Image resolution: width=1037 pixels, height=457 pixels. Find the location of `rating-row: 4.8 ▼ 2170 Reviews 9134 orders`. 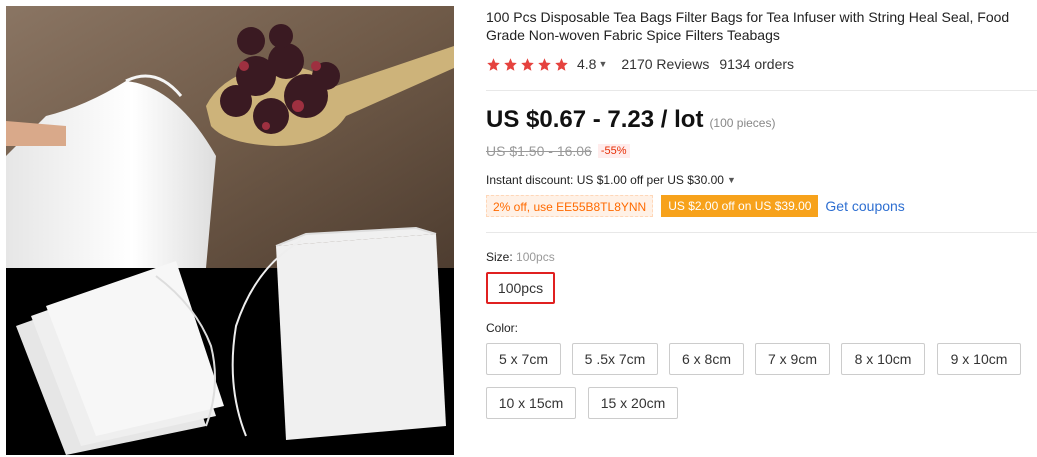

rating-row: 4.8 ▼ 2170 Reviews 9134 orders is located at coordinates (640, 64).